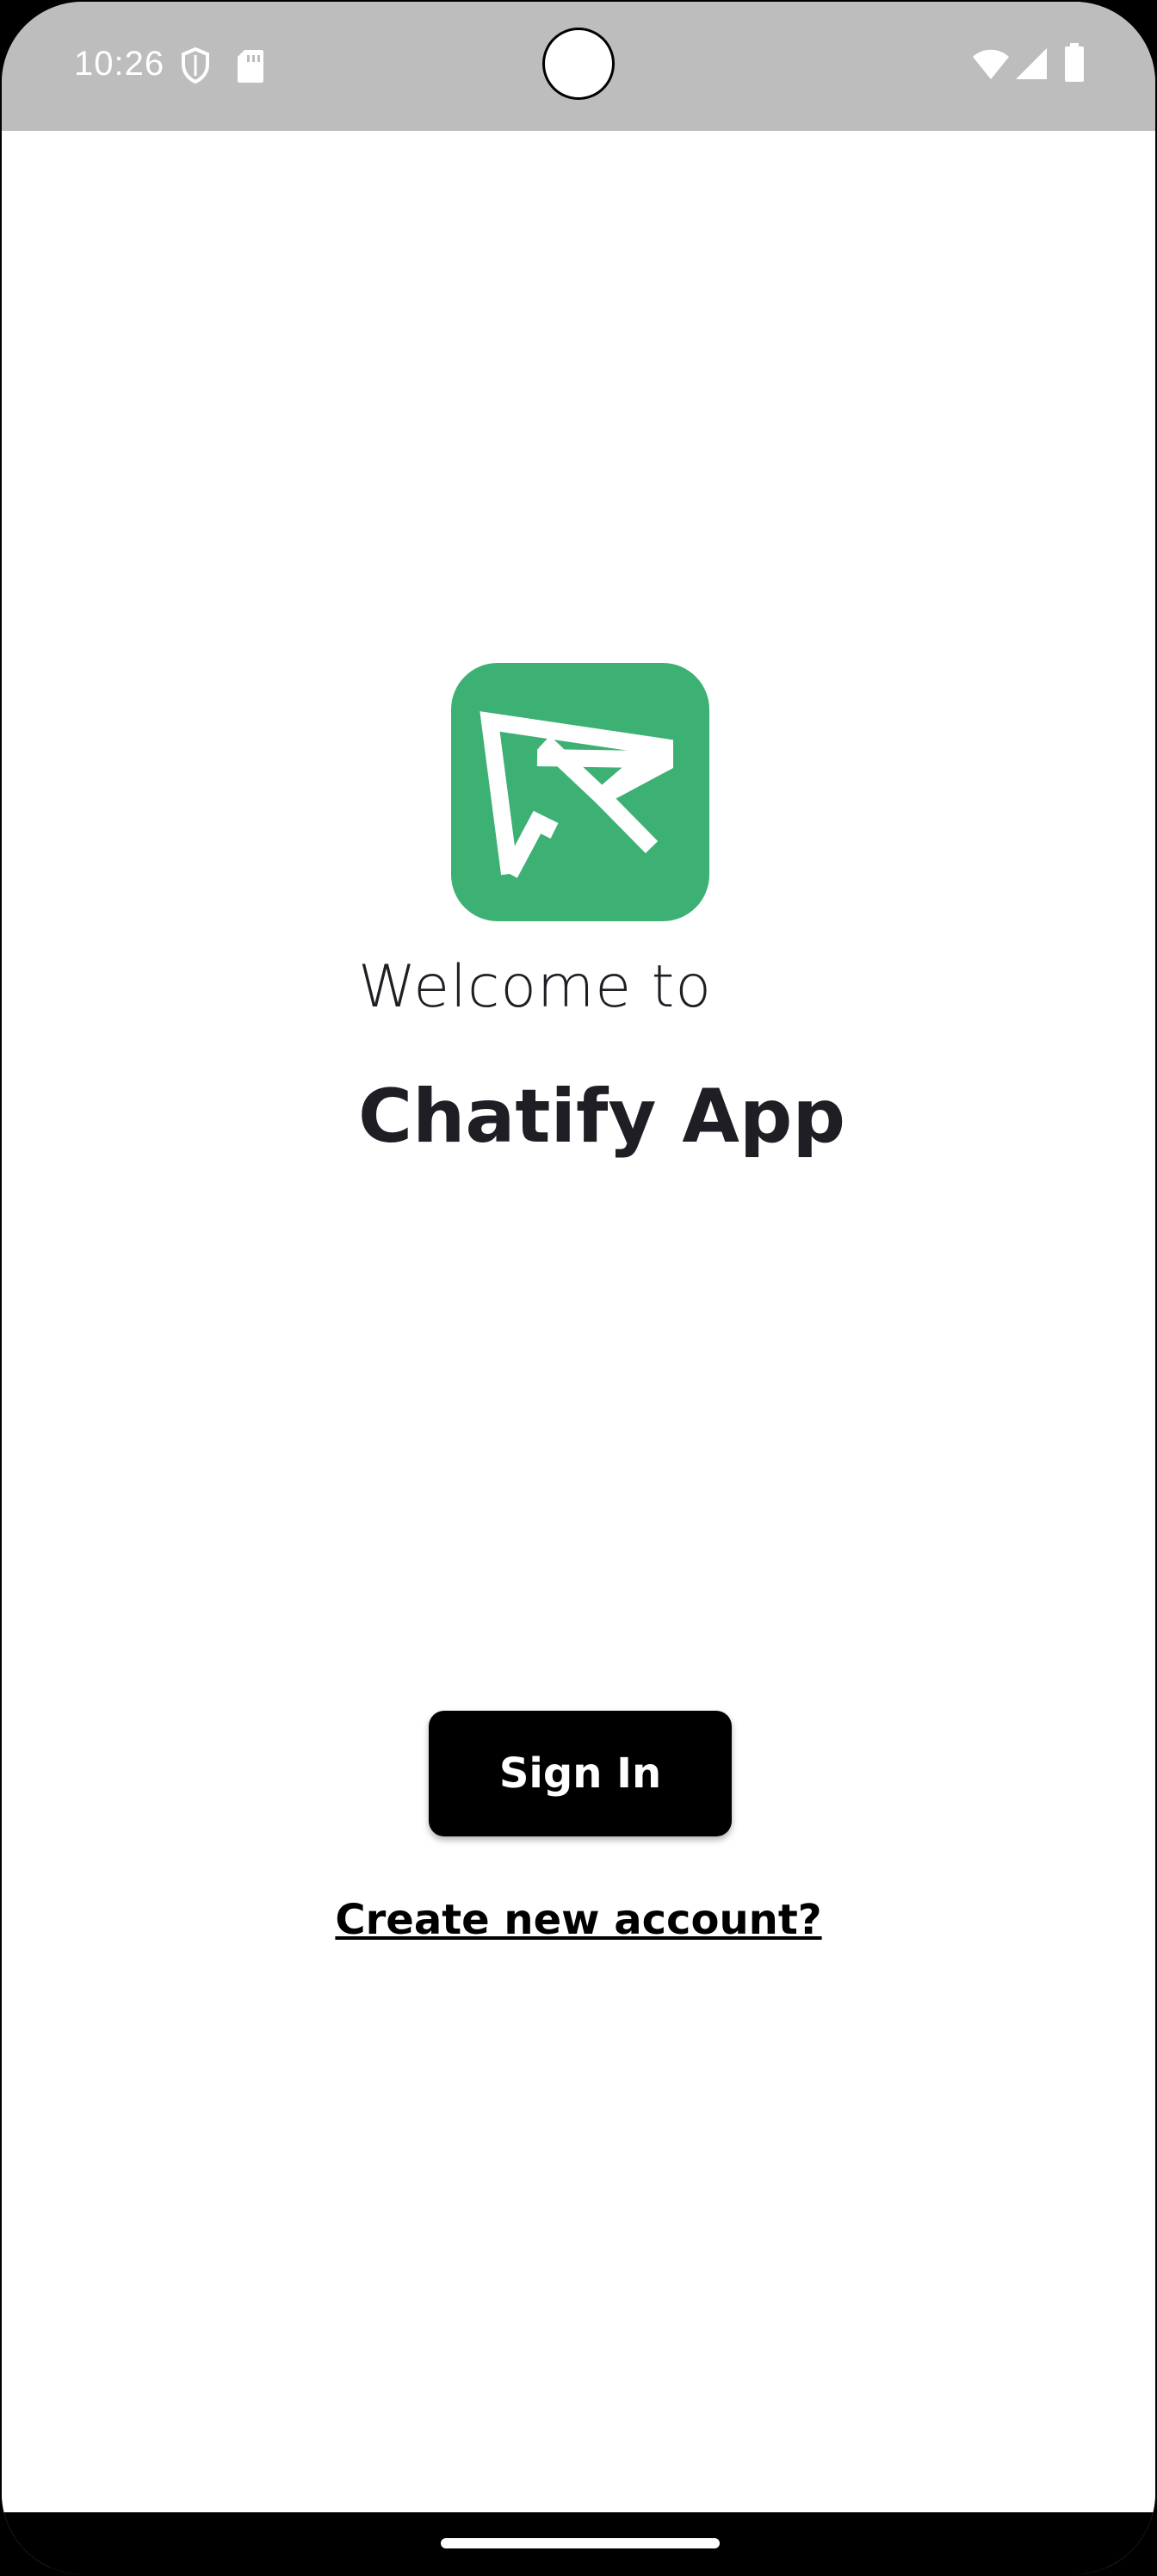 This screenshot has width=1157, height=2576. I want to click on create-account-link: Create new account?, so click(579, 1920).